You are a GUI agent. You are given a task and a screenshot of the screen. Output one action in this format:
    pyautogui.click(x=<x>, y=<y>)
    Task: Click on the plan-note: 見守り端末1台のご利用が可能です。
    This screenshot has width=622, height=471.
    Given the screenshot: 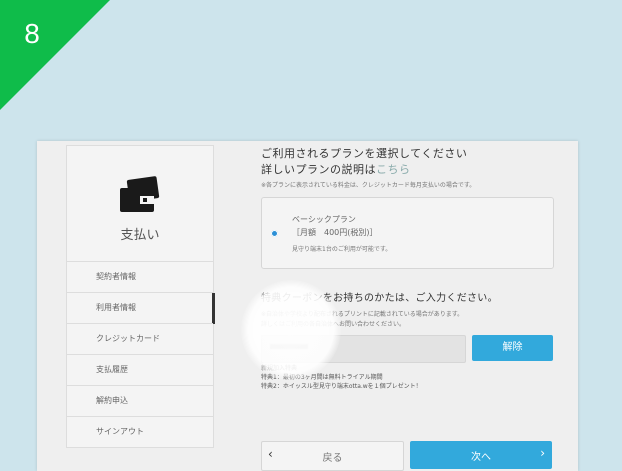 What is the action you would take?
    pyautogui.click(x=342, y=249)
    